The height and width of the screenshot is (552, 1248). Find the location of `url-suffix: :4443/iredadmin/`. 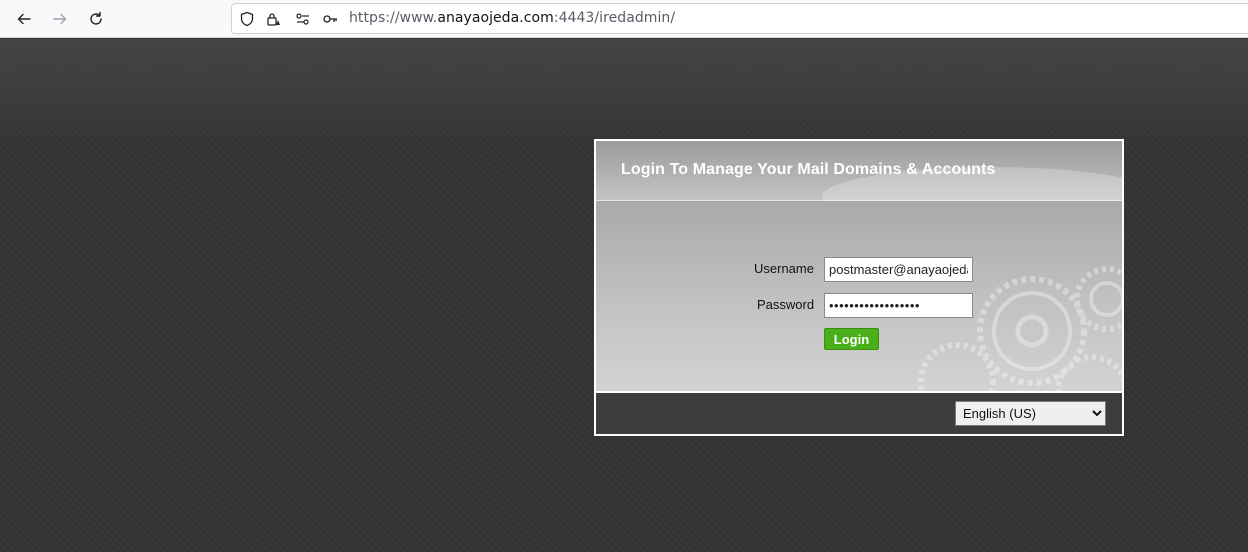

url-suffix: :4443/iredadmin/ is located at coordinates (614, 18).